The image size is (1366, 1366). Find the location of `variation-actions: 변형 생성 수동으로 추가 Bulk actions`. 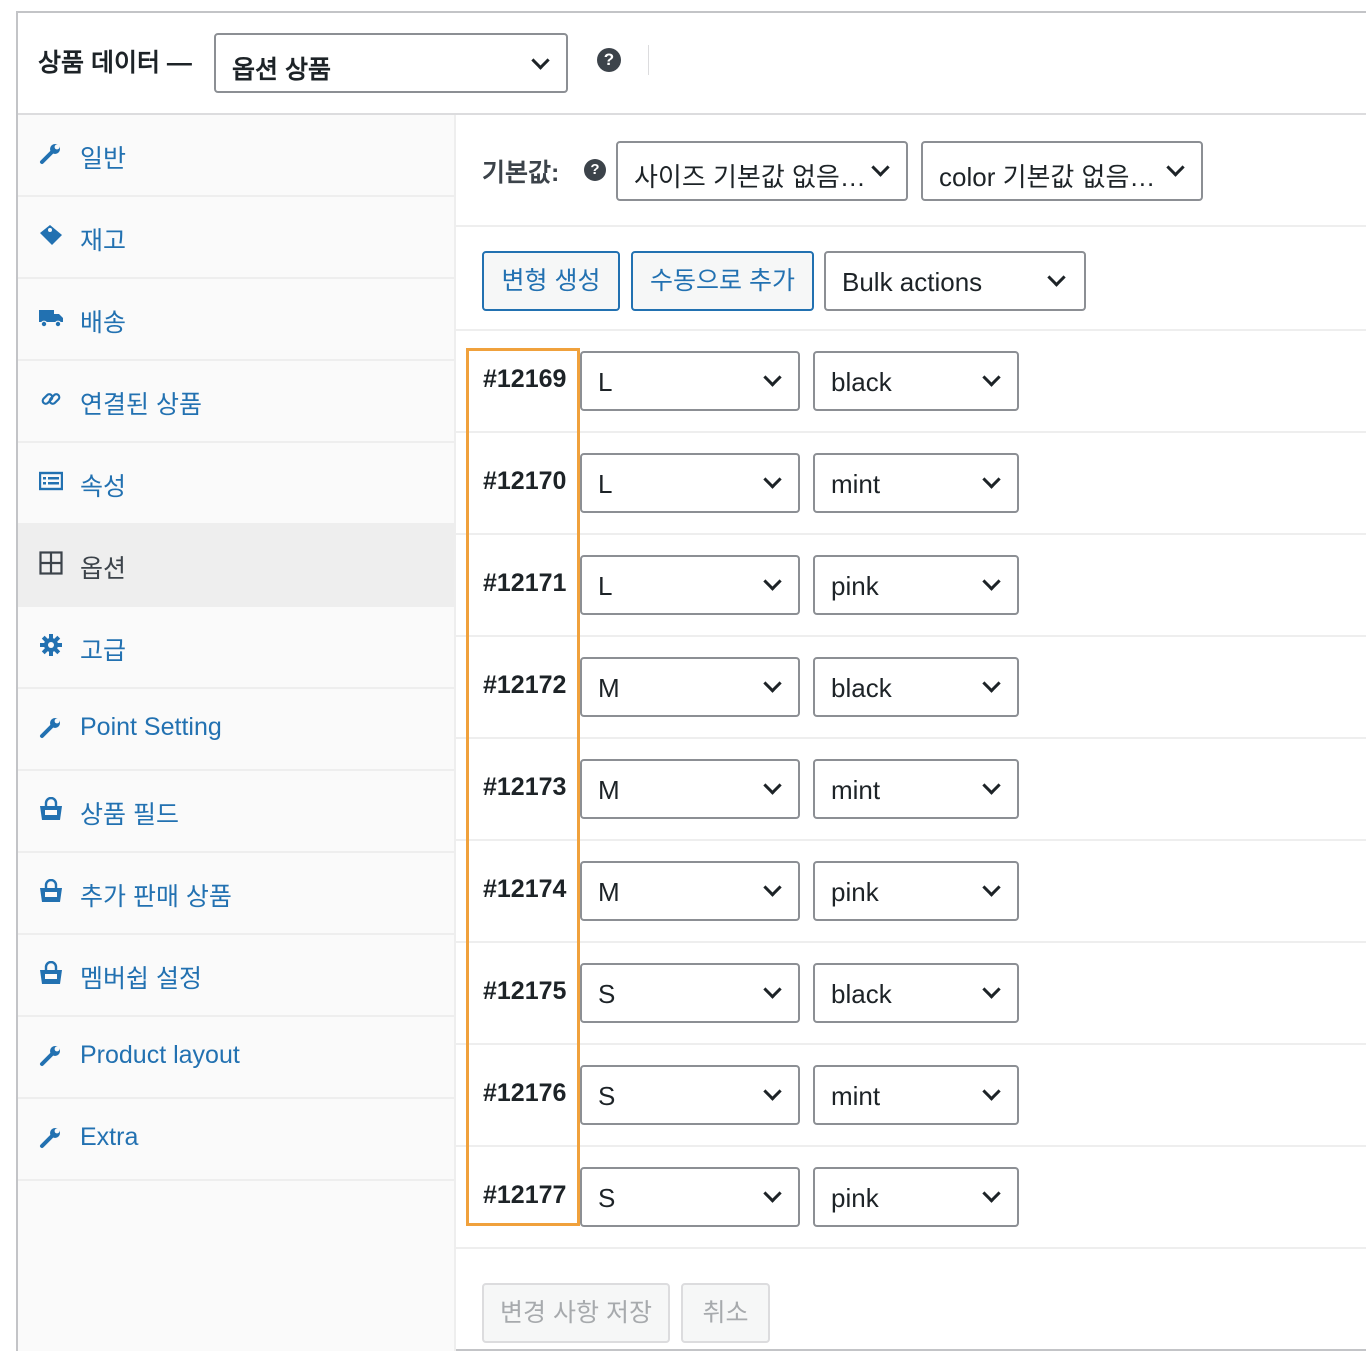

variation-actions: 변형 생성 수동으로 추가 Bulk actions is located at coordinates (911, 279).